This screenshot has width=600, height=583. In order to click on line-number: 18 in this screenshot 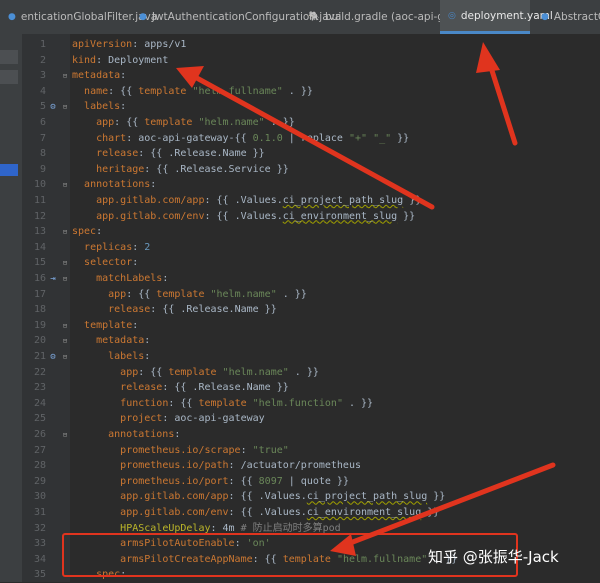, I will do `click(39, 310)`.